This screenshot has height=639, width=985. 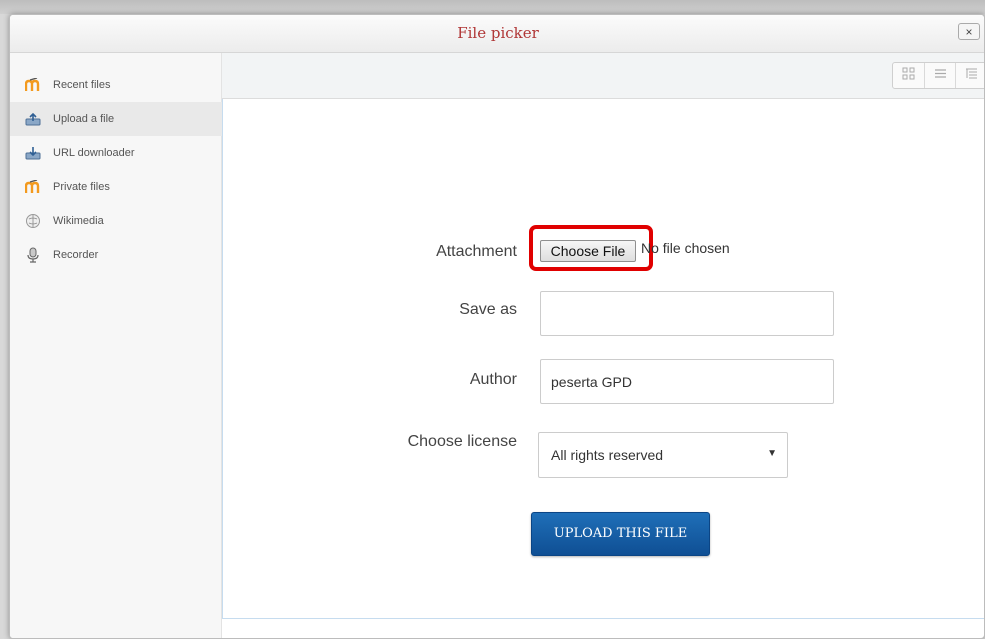 I want to click on list-view-button, so click(x=941, y=75).